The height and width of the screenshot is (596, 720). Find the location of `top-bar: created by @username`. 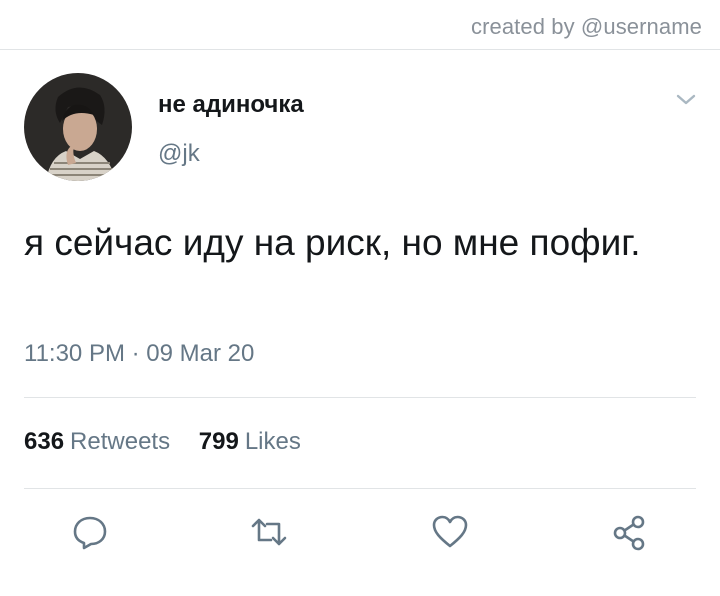

top-bar: created by @username is located at coordinates (360, 25).